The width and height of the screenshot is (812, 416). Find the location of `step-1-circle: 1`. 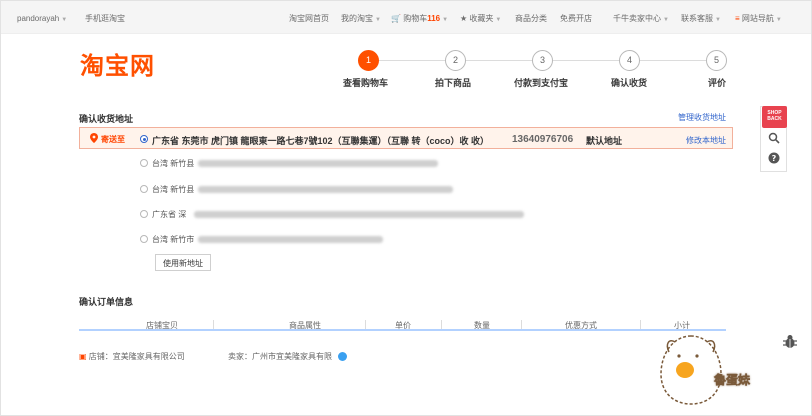

step-1-circle: 1 is located at coordinates (368, 60).